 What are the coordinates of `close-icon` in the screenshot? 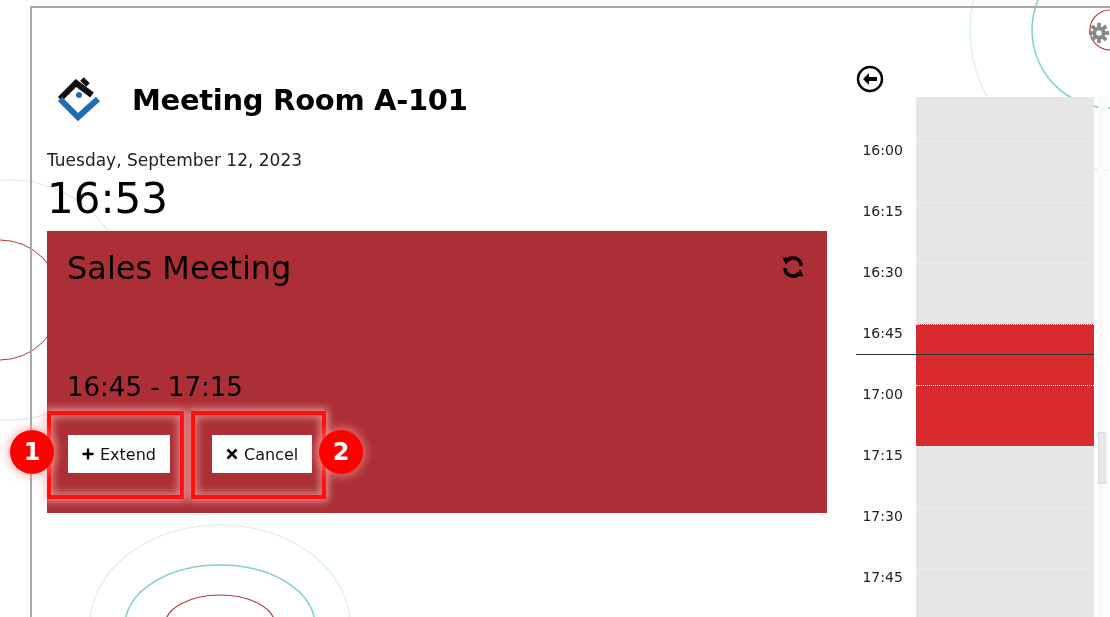 It's located at (232, 454).